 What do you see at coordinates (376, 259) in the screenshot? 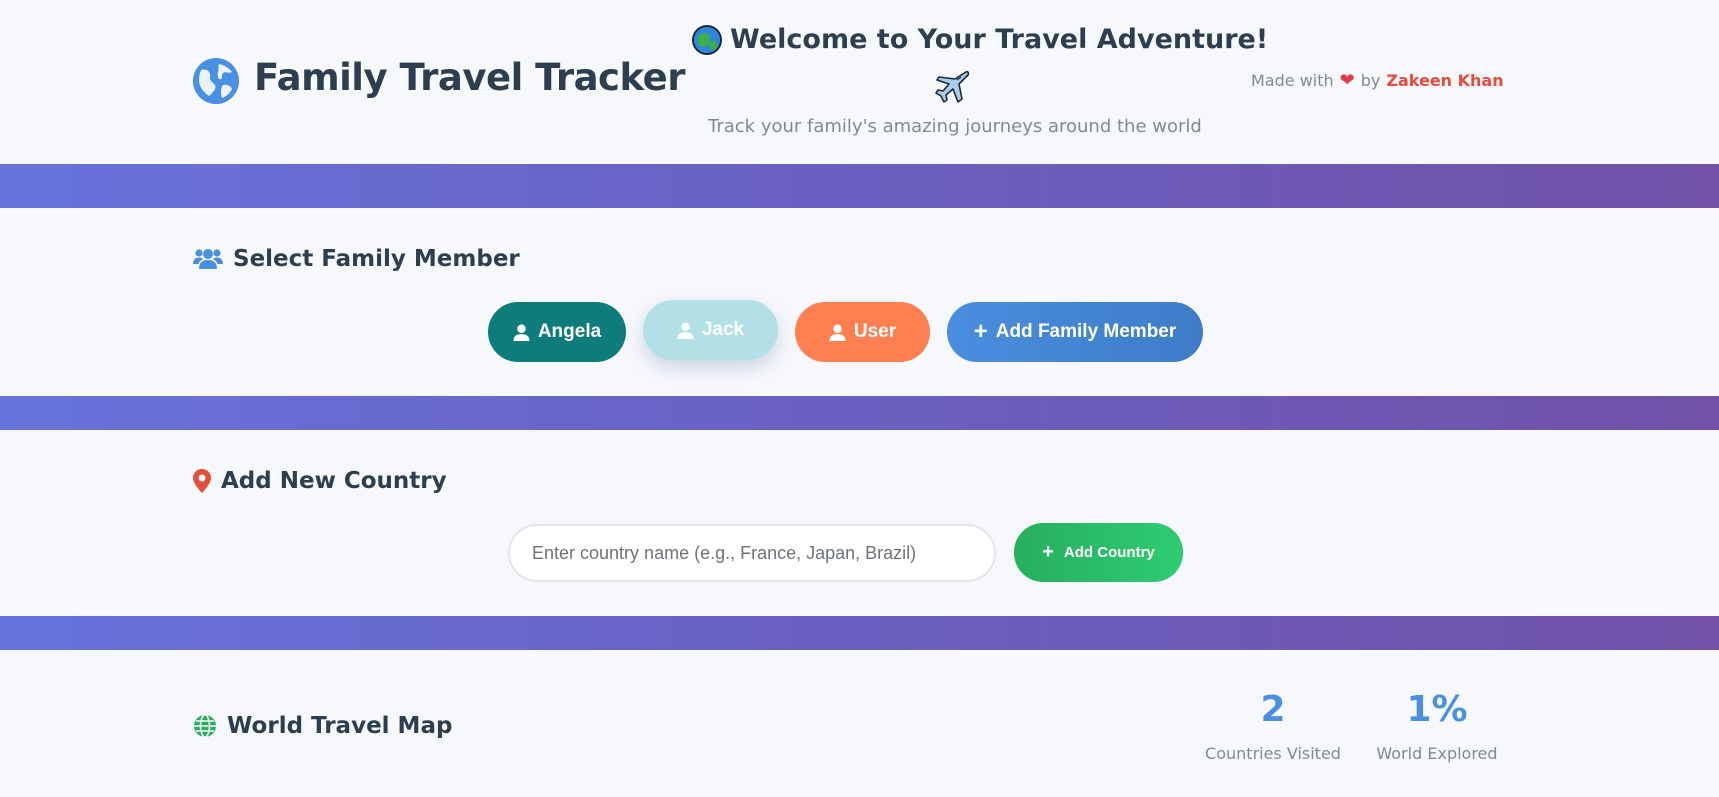
I see `members-heading-text: Select Family Member` at bounding box center [376, 259].